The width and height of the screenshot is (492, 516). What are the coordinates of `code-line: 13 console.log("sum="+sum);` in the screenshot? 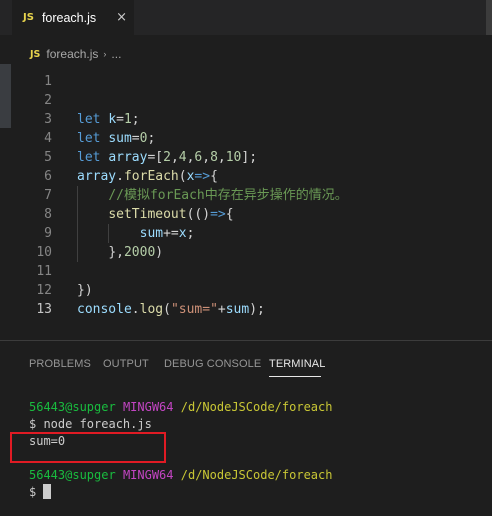 It's located at (246, 309).